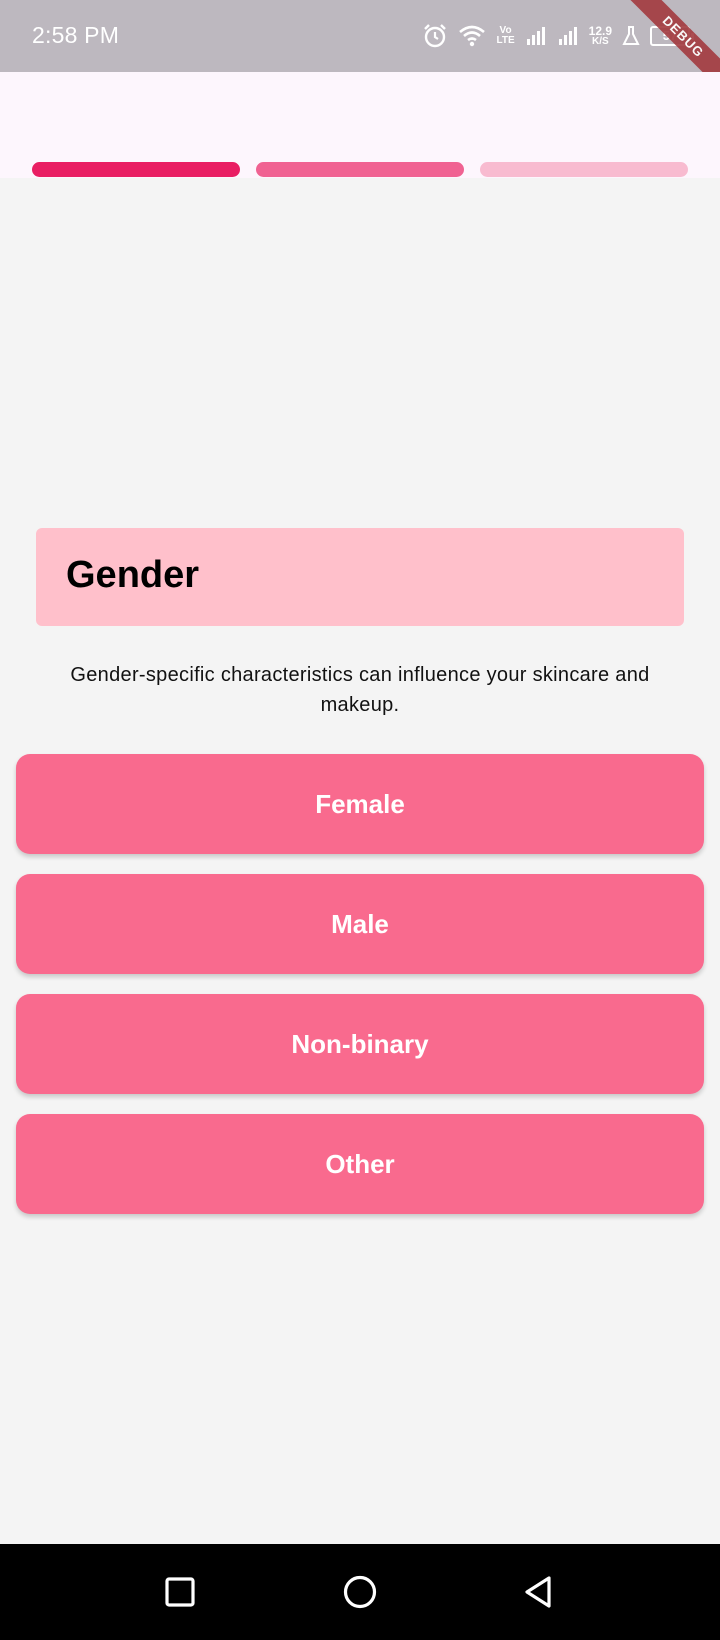  What do you see at coordinates (76, 35) in the screenshot?
I see `status-time: 2:58 PM` at bounding box center [76, 35].